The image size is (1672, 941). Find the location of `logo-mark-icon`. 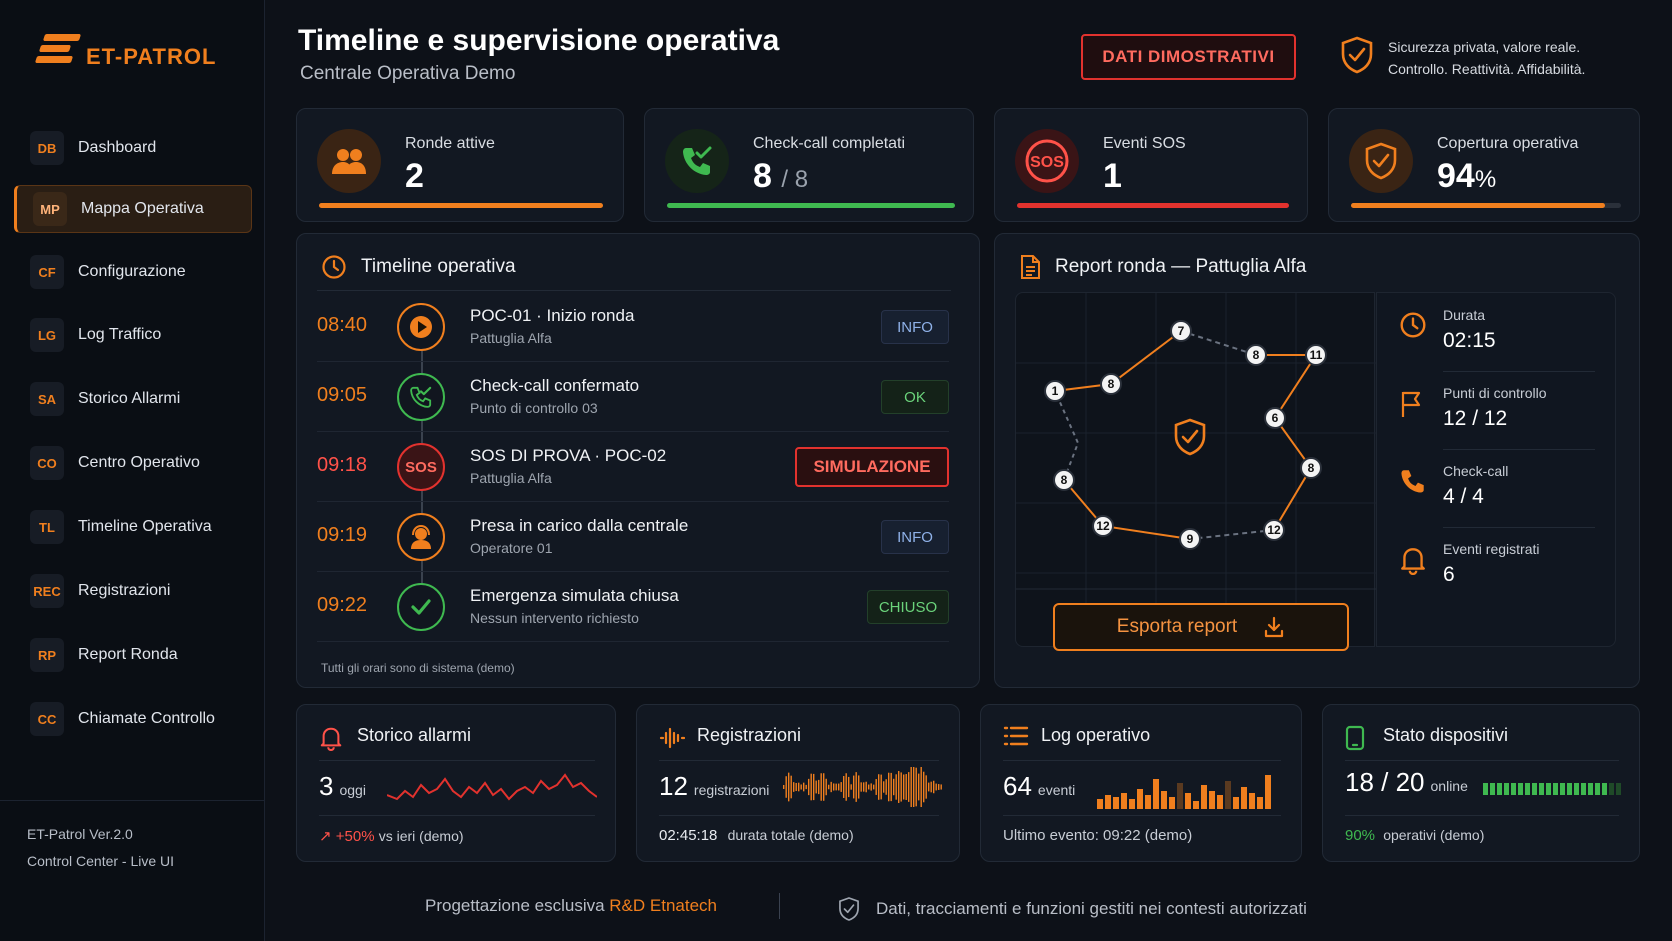

logo-mark-icon is located at coordinates (59, 51).